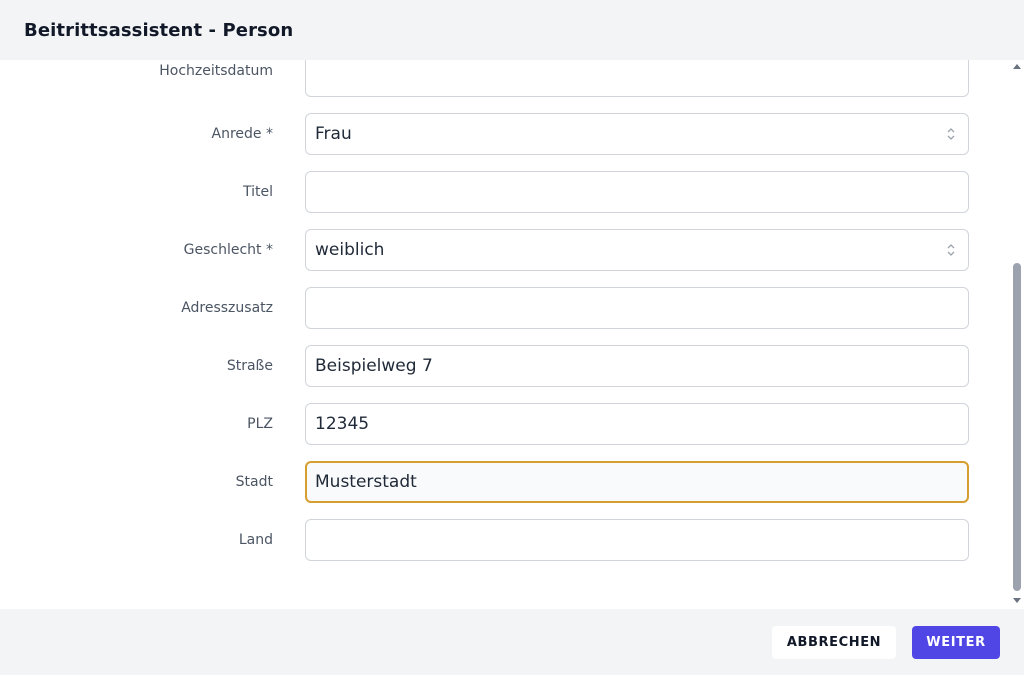 The height and width of the screenshot is (675, 1024). I want to click on form-row-land: Land, so click(505, 540).